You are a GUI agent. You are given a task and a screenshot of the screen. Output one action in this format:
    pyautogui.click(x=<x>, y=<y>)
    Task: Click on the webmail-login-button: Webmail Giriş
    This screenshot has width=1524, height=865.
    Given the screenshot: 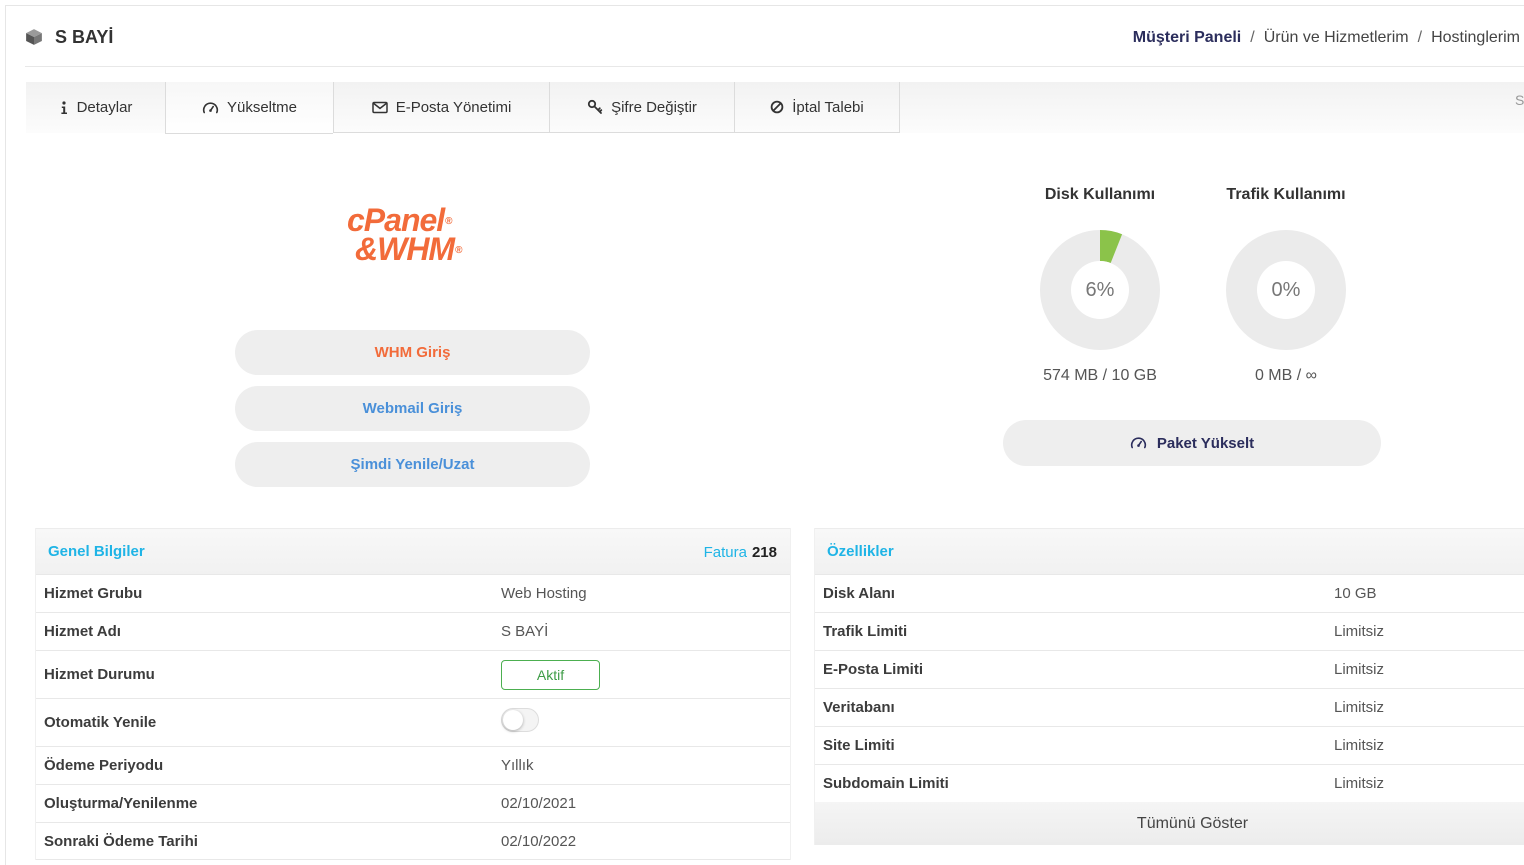 What is the action you would take?
    pyautogui.click(x=412, y=408)
    